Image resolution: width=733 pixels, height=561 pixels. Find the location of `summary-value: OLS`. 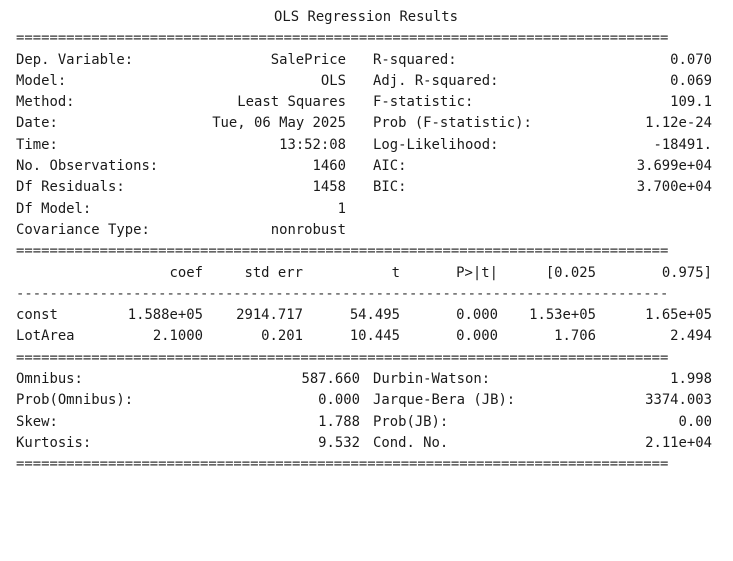

summary-value: OLS is located at coordinates (333, 80).